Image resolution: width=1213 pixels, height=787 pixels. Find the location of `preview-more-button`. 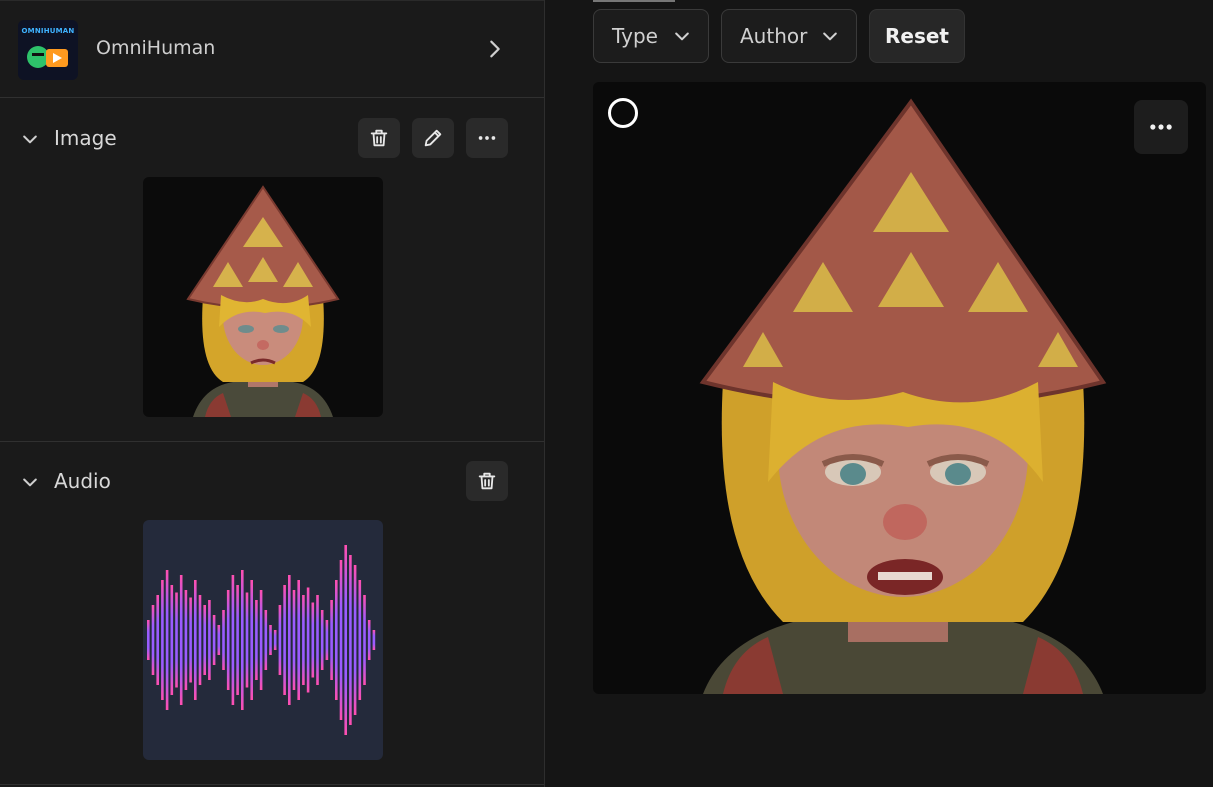

preview-more-button is located at coordinates (1161, 127).